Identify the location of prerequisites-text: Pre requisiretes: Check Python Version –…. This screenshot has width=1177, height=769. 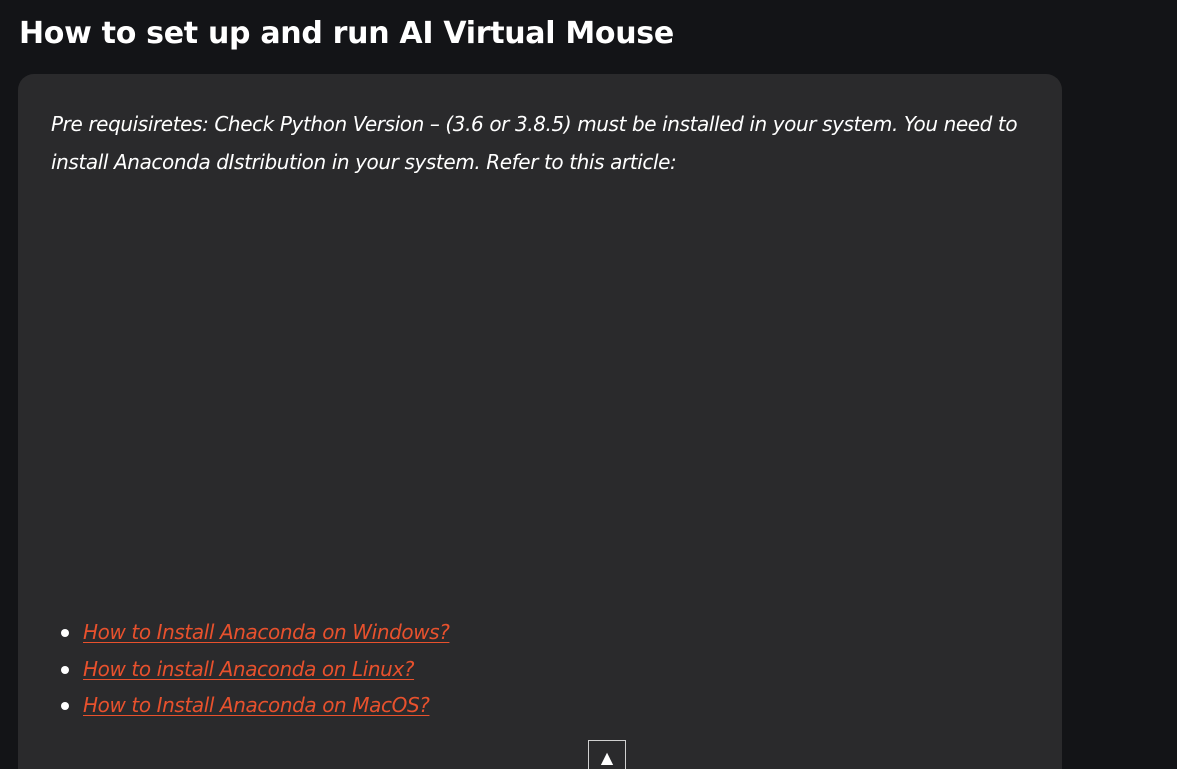
(534, 143).